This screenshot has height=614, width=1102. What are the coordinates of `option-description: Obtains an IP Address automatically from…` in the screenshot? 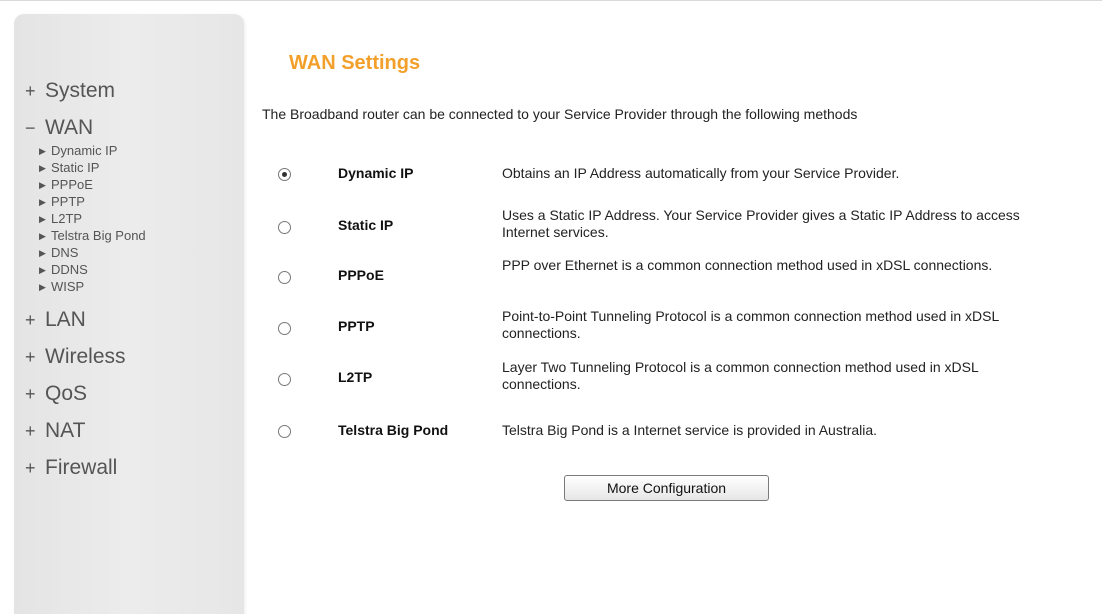 It's located at (701, 173).